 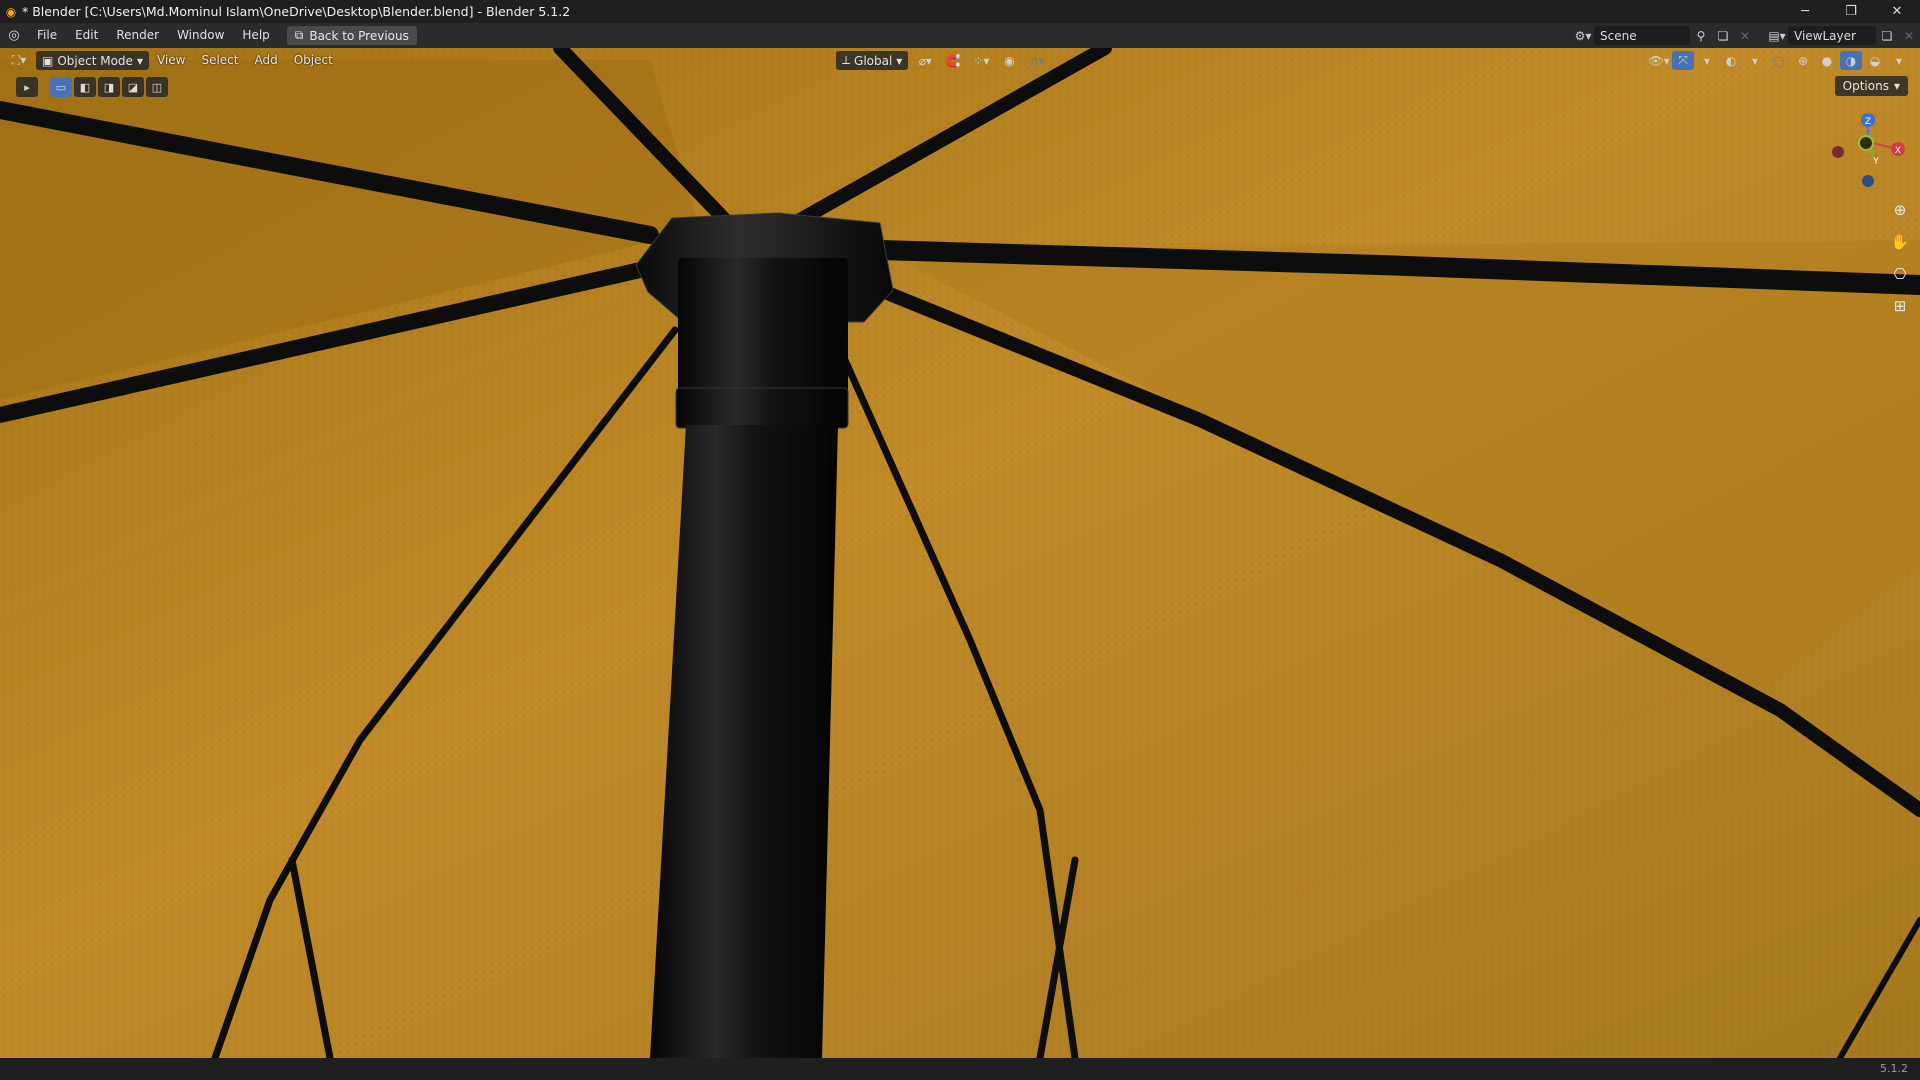 I want to click on snap-toggle-icon: 🧲, so click(x=953, y=60).